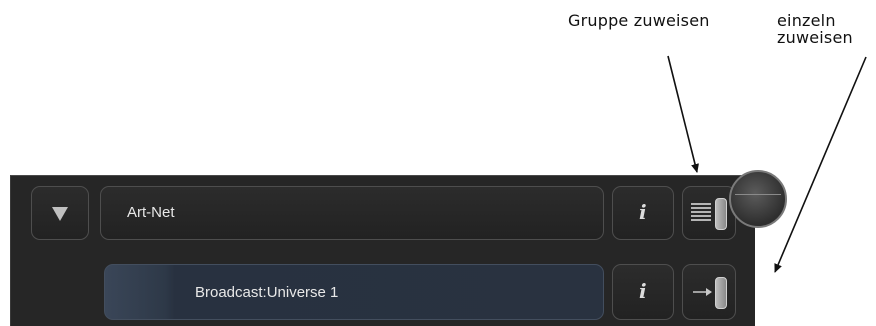  Describe the element at coordinates (354, 292) in the screenshot. I see `universe-row-broadcast: Broadcast:Universe 1` at that location.